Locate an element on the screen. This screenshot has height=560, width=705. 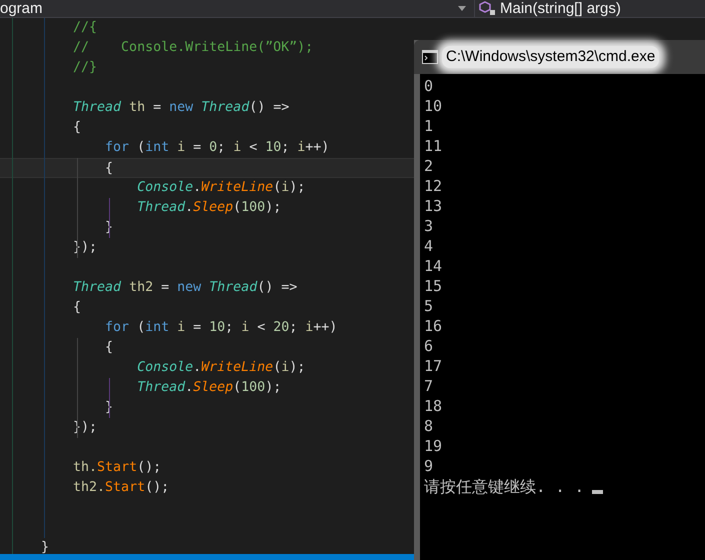
console-line: 11 is located at coordinates (433, 146).